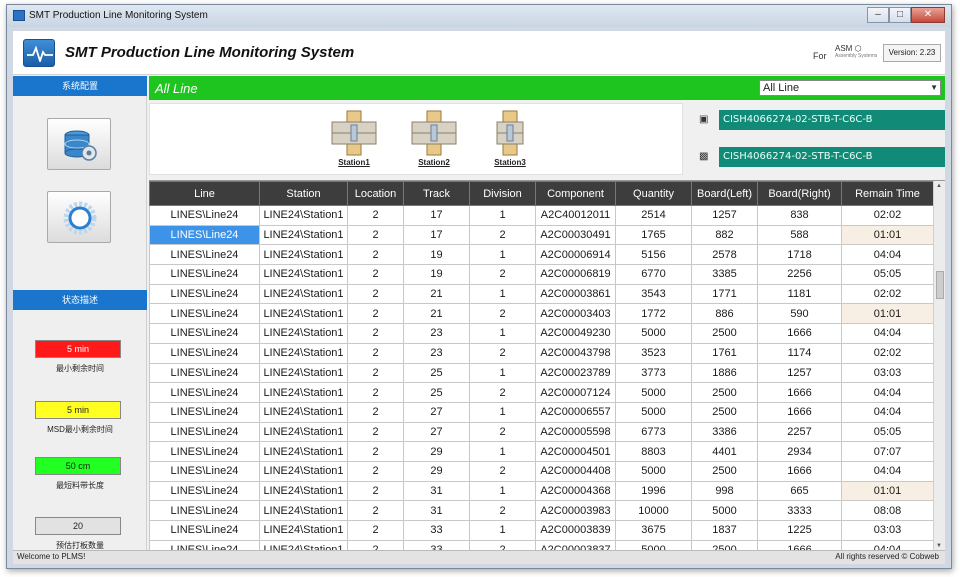  I want to click on table-cell: 03:03, so click(887, 530).